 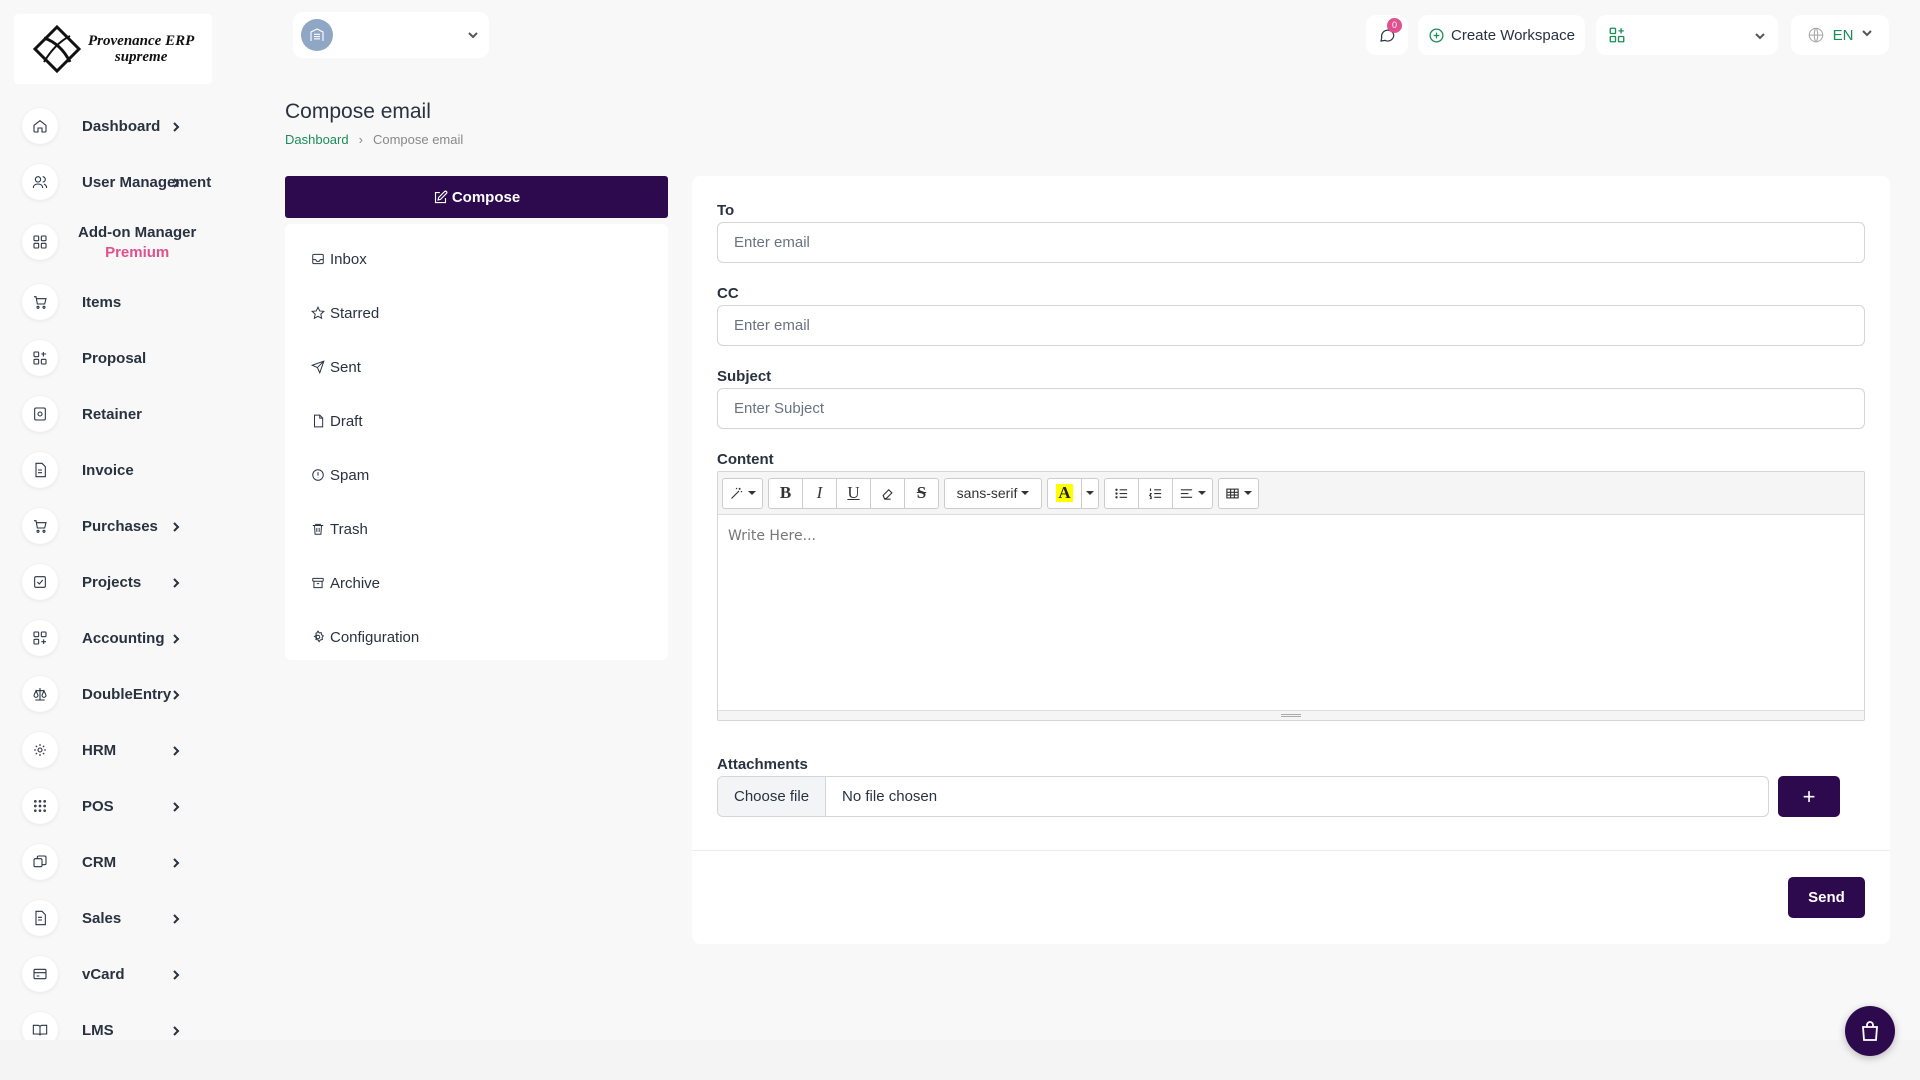 I want to click on sidebar-item-vcard: vCard, so click(x=113, y=974).